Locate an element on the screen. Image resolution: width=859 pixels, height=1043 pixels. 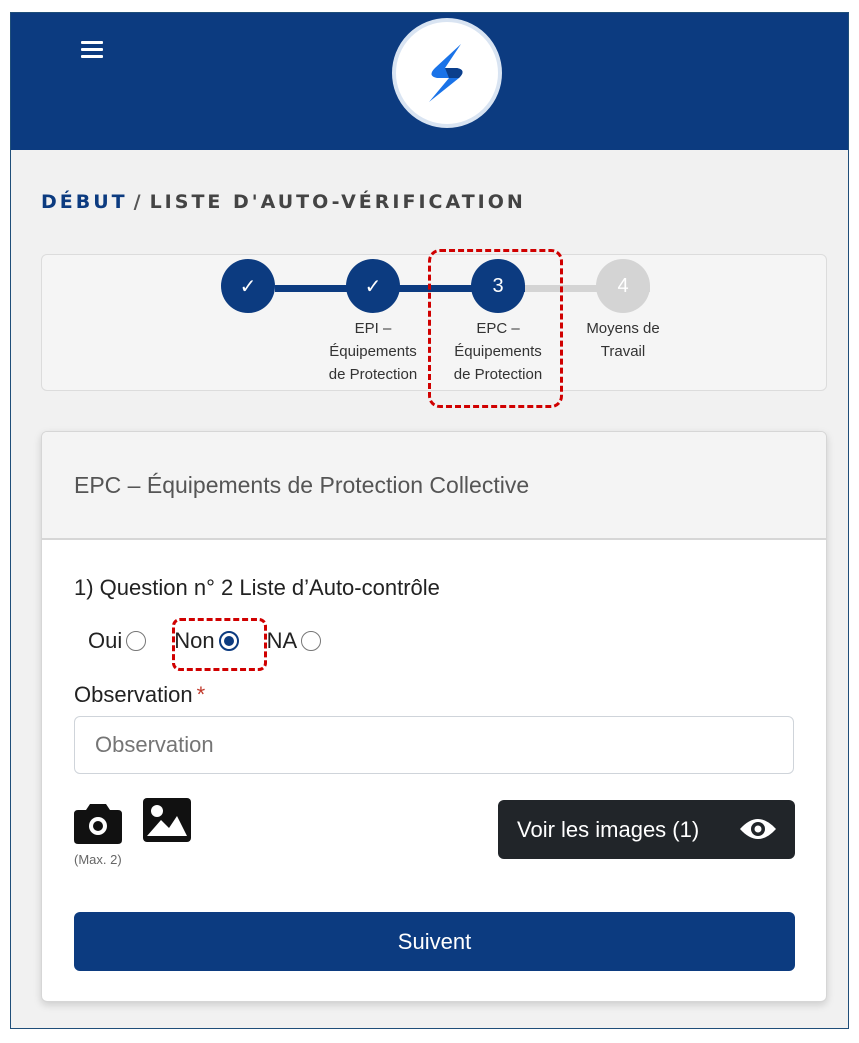
question-text: 1) Question n° 2 Liste d’Auto-contrôle is located at coordinates (257, 587).